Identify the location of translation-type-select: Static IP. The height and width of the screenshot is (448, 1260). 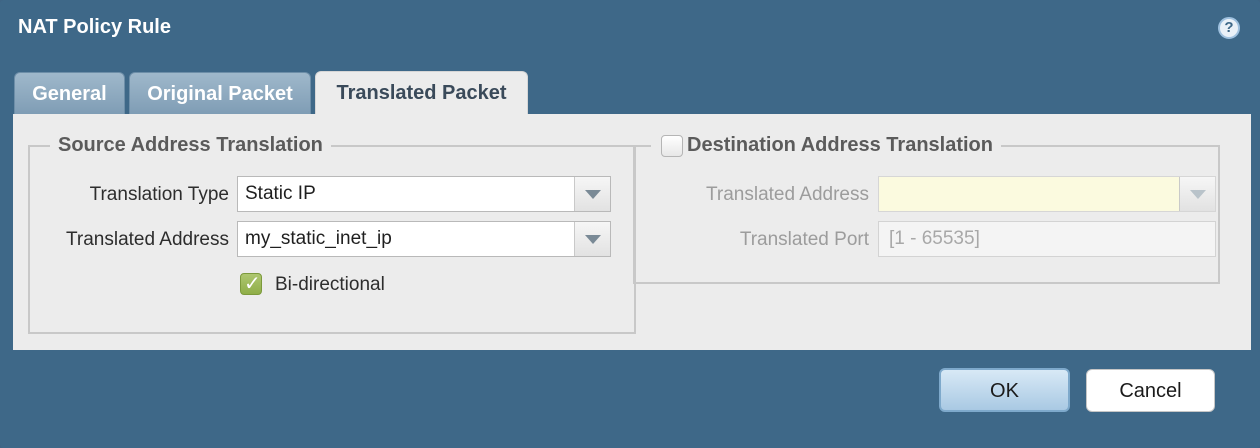
(424, 194).